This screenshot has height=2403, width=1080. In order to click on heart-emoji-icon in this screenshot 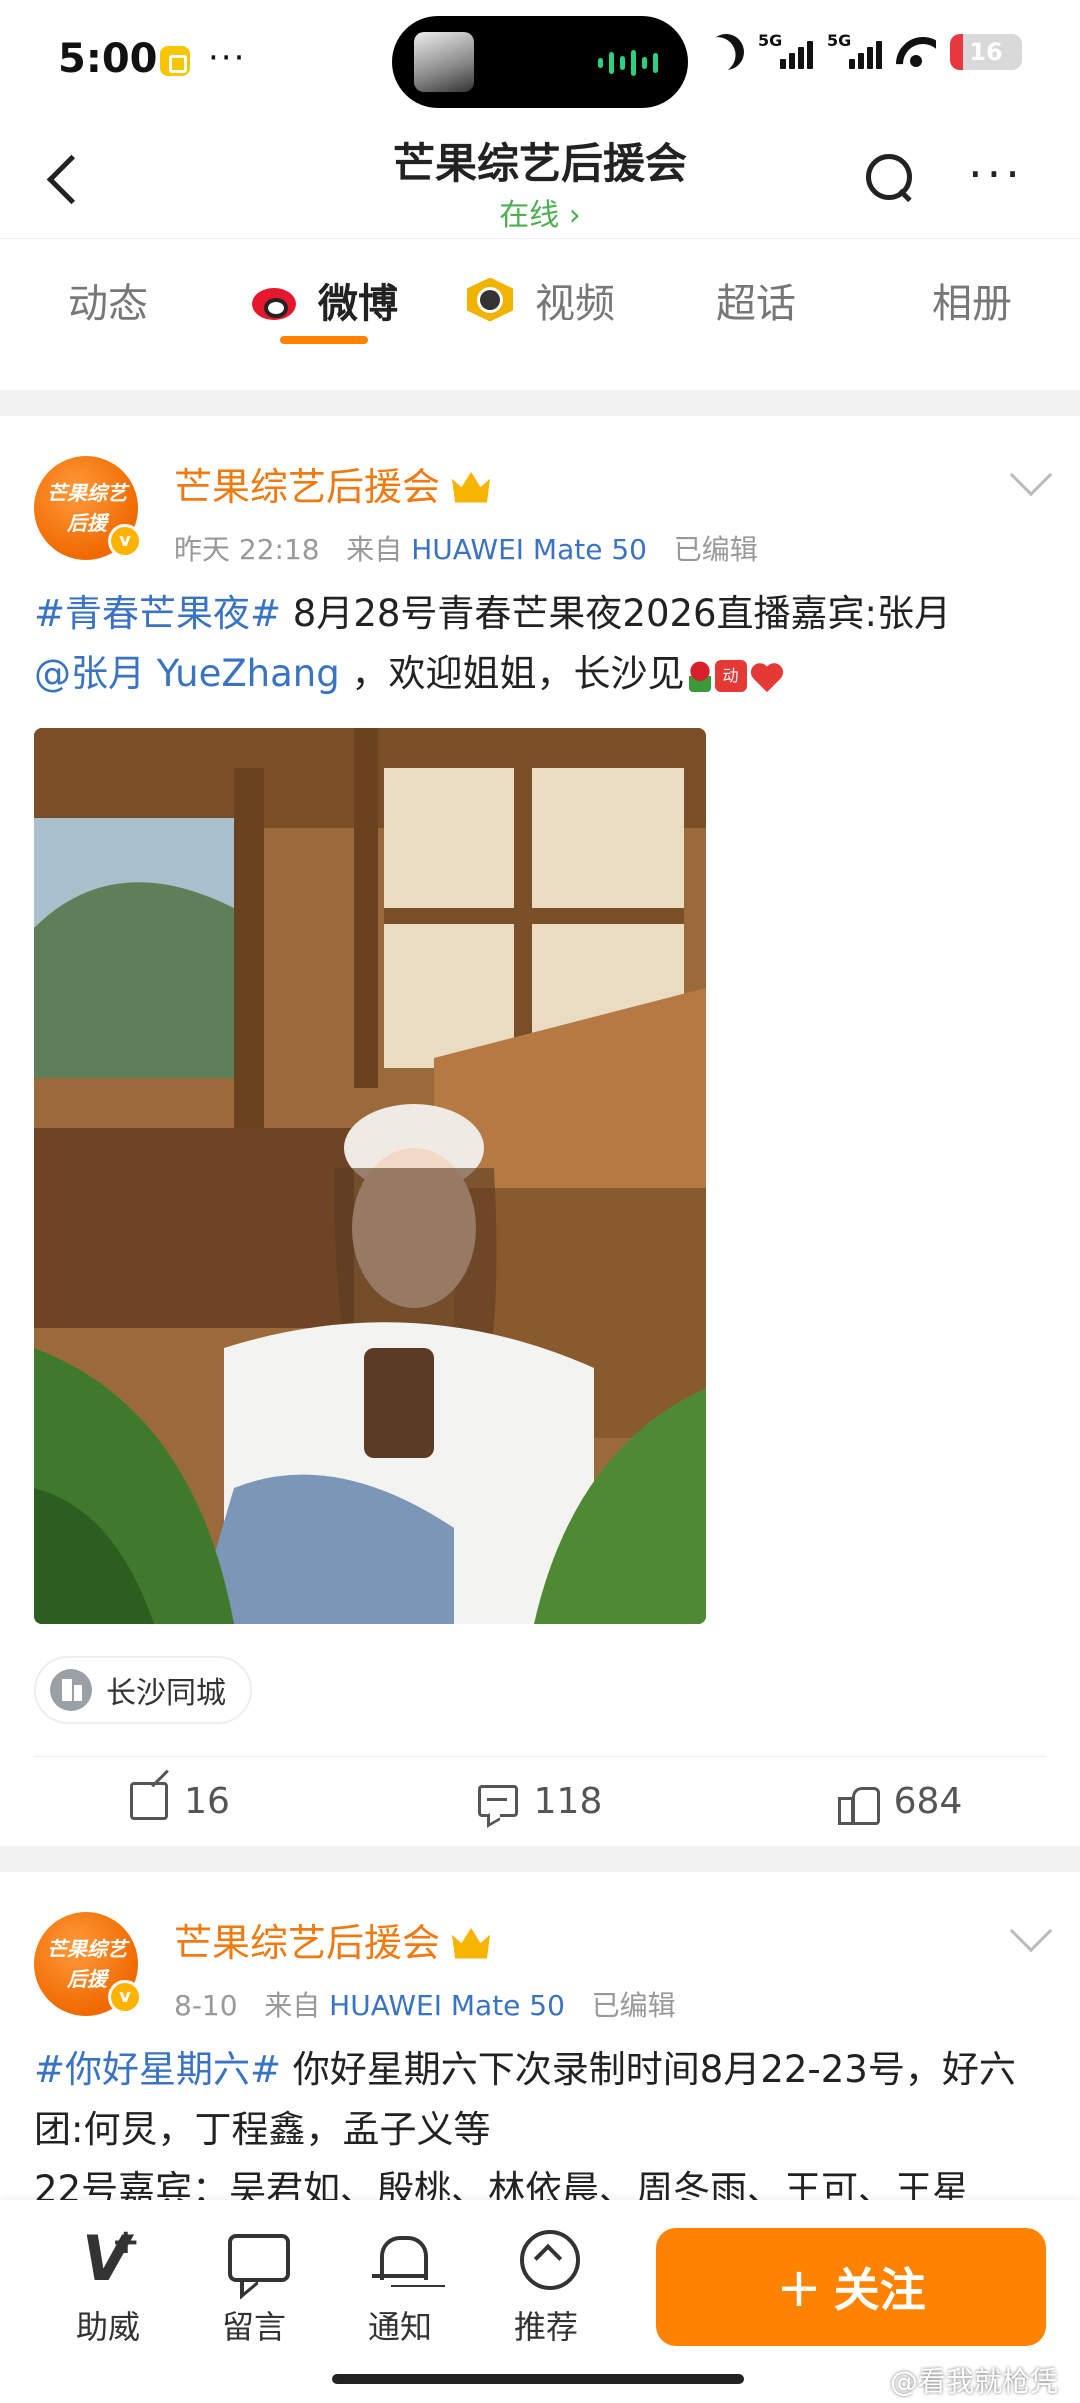, I will do `click(767, 676)`.